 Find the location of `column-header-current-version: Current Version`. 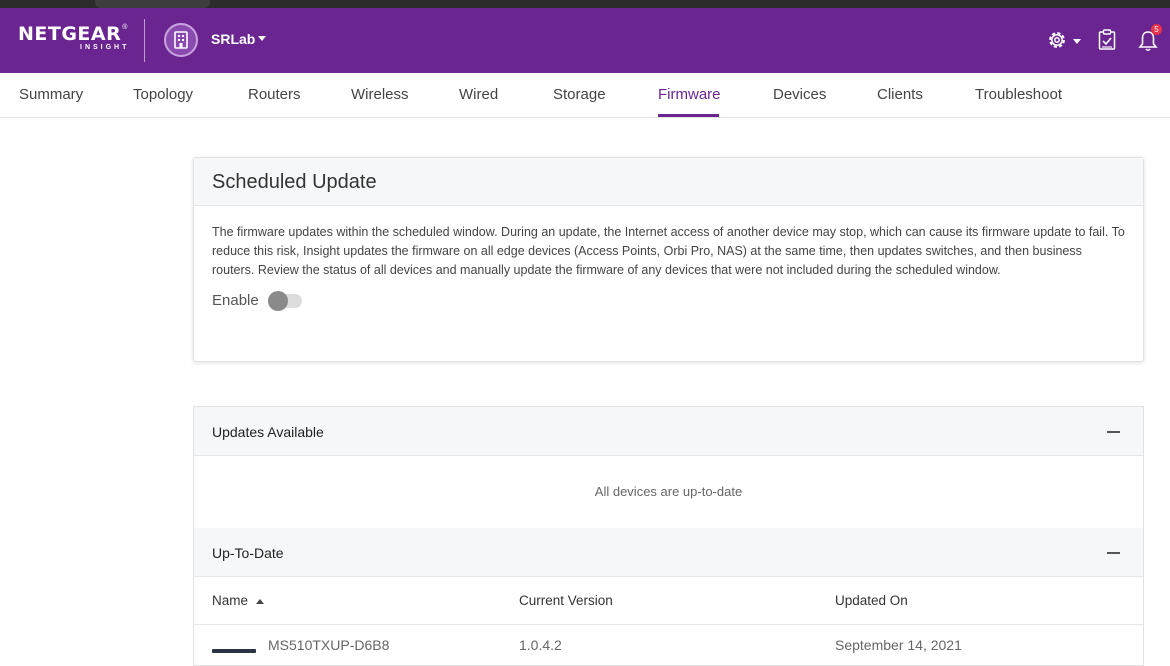

column-header-current-version: Current Version is located at coordinates (566, 600).